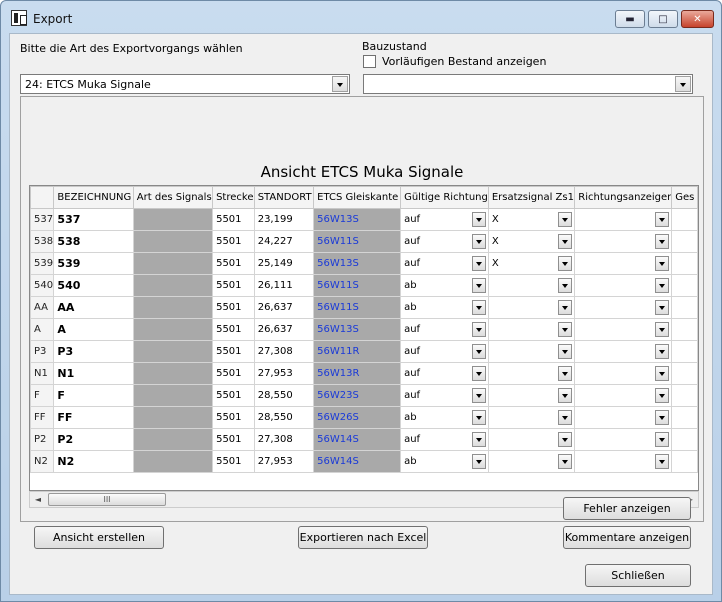 The image size is (722, 602). I want to click on table-row: 539 539 5501 25,149 56W13S auf X, so click(364, 263).